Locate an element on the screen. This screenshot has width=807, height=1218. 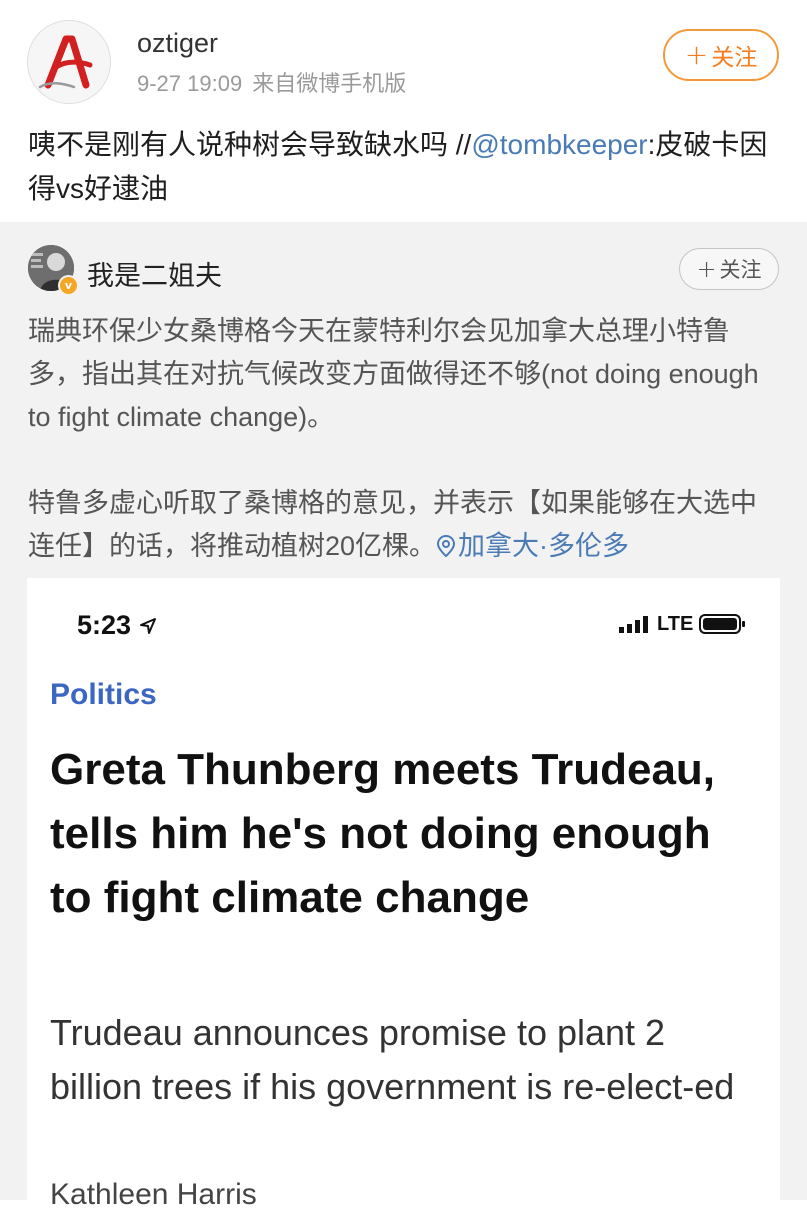
post-meta: 9-27 19:09 来自微博手机版 is located at coordinates (271, 82).